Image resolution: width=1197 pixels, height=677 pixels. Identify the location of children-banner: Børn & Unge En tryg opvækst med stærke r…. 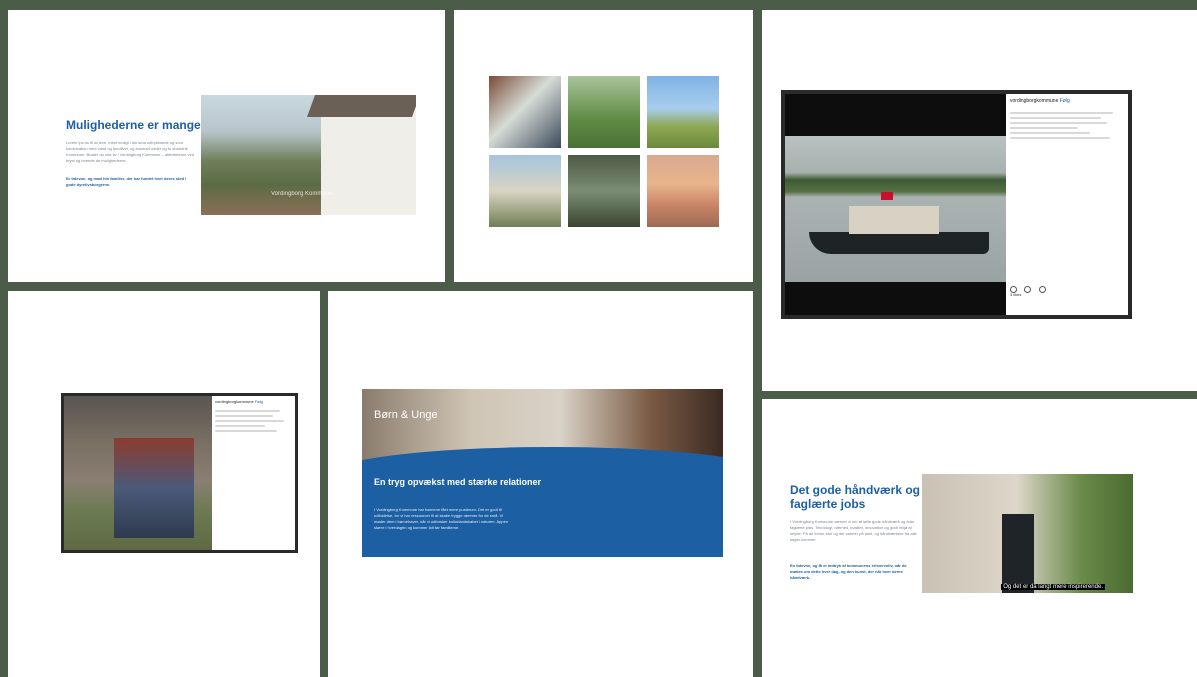
(542, 473).